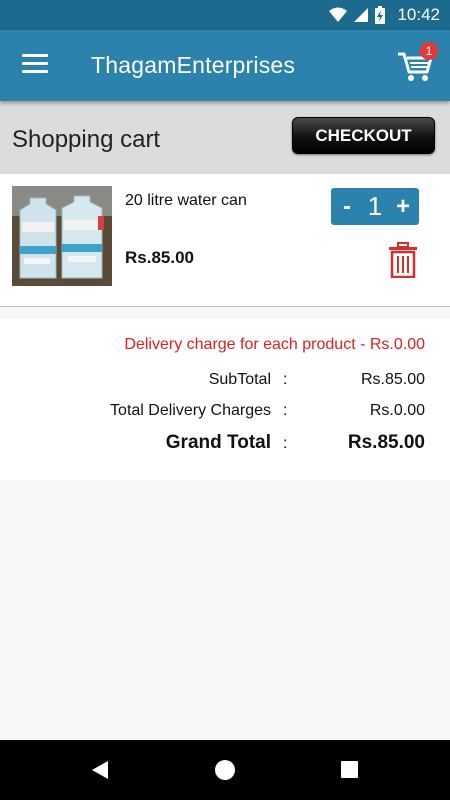 This screenshot has height=800, width=450. I want to click on signal-icon, so click(361, 15).